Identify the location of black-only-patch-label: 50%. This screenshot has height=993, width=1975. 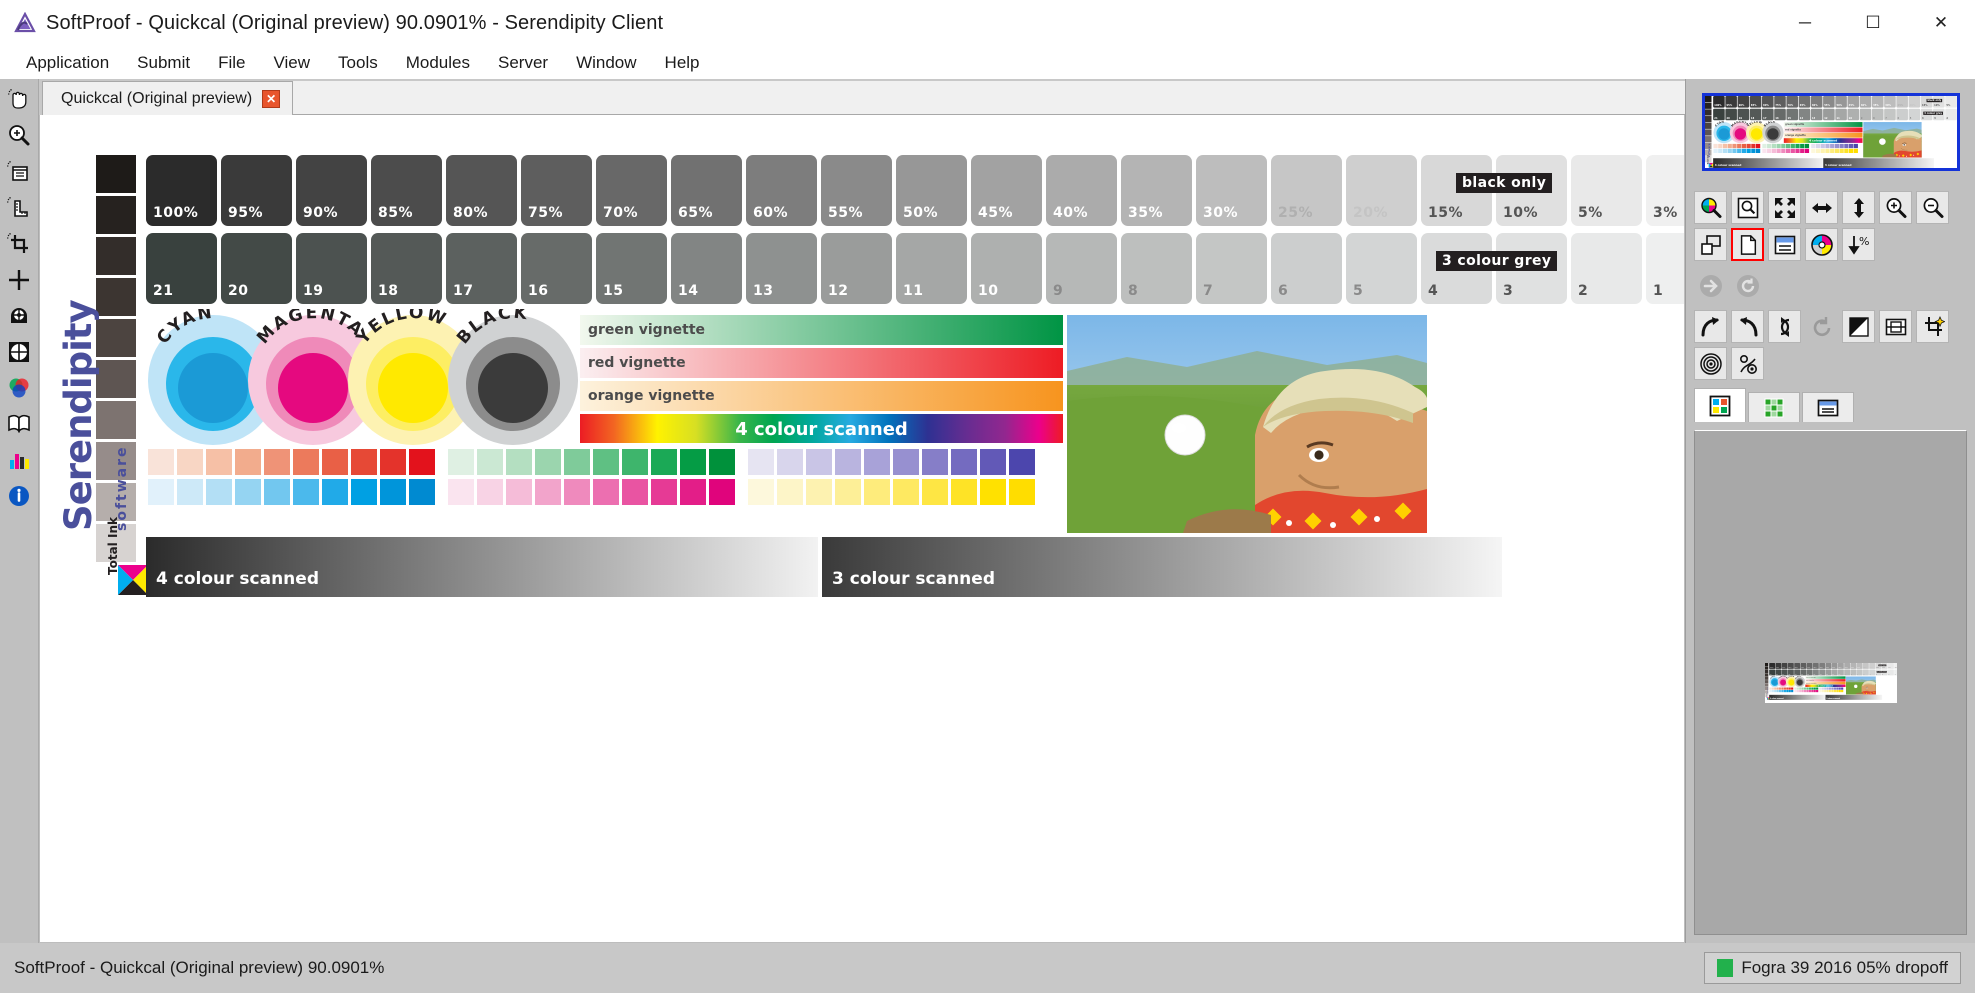
(1833, 667).